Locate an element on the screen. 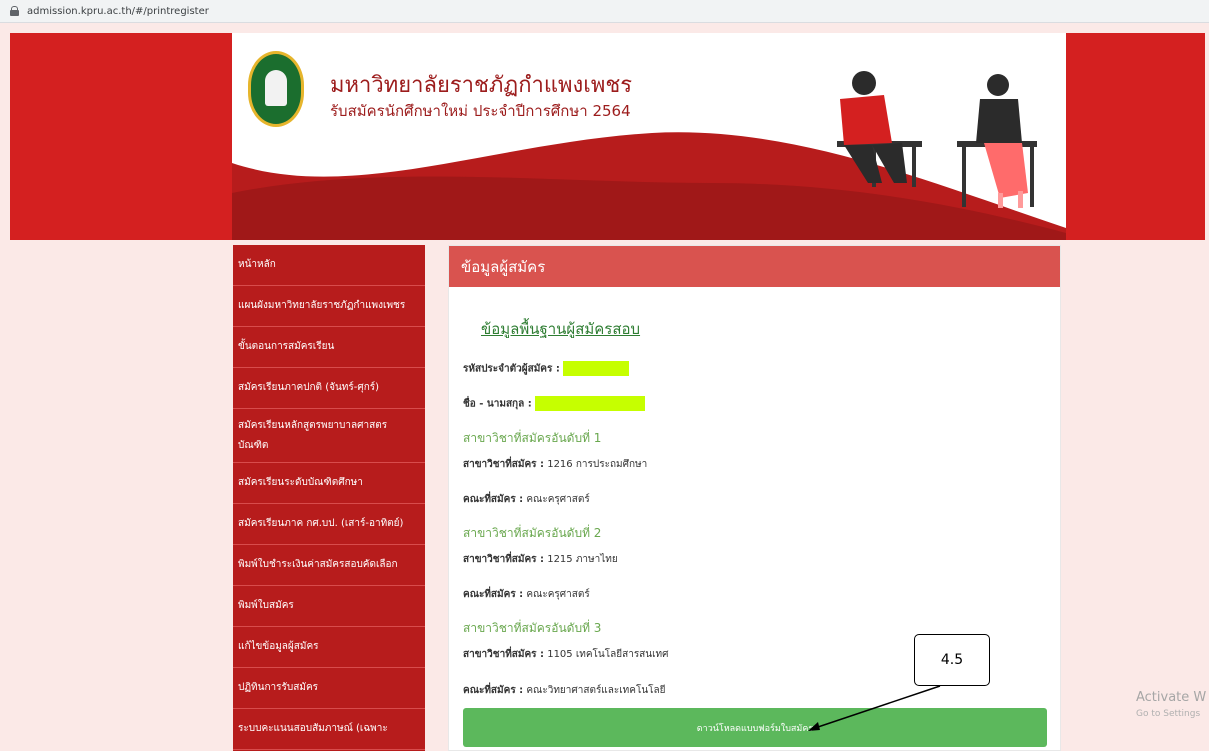 This screenshot has height=751, width=1209. choice-1-faculty: คณะที่สมัคร : คณะครุศาสตร์ is located at coordinates (526, 499).